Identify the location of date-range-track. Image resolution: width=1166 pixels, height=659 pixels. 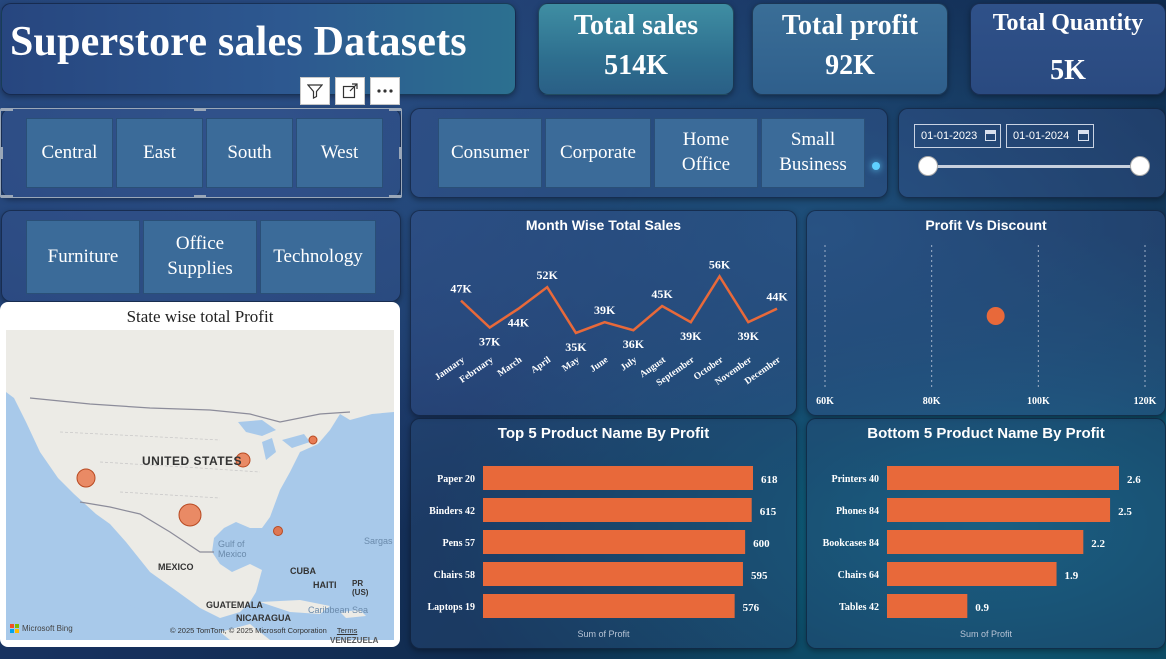
(1034, 166).